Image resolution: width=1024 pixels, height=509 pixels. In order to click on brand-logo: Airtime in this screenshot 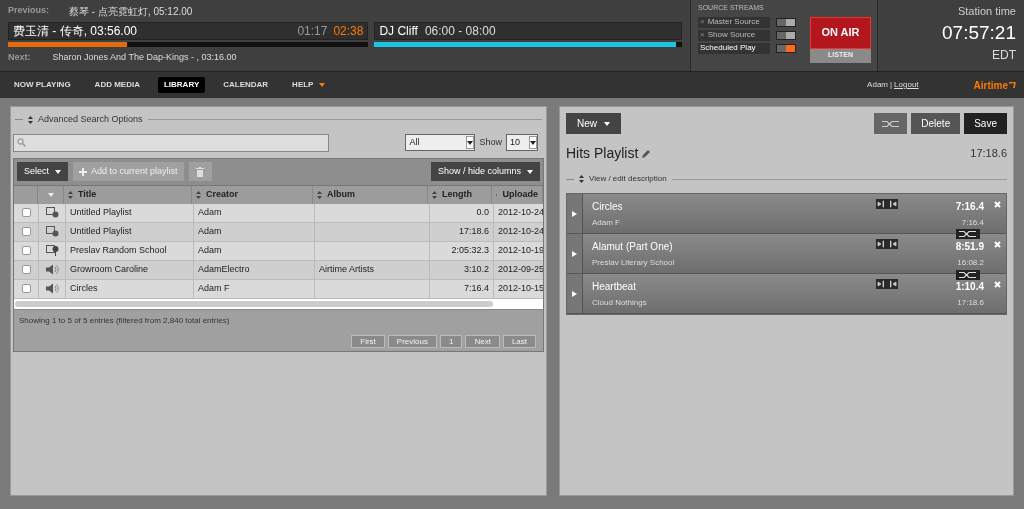, I will do `click(994, 85)`.